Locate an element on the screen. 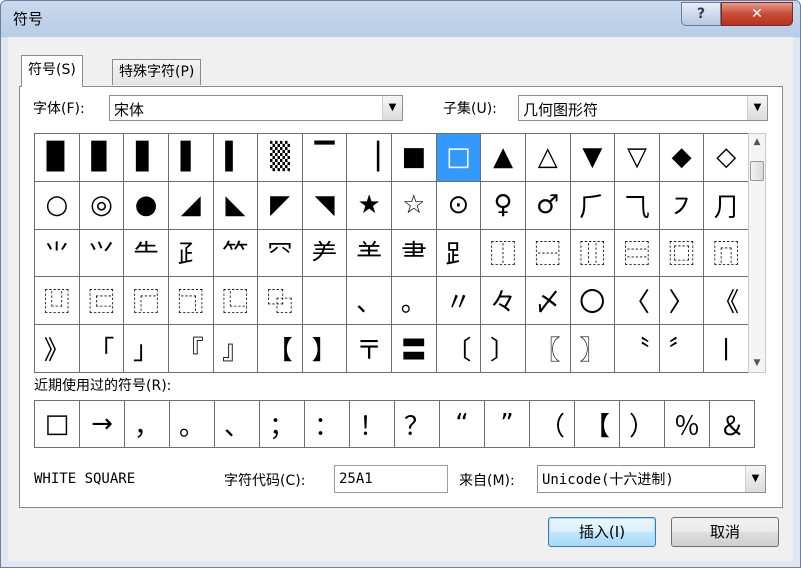 The height and width of the screenshot is (568, 801). symbol-cell: ♂ is located at coordinates (547, 205).